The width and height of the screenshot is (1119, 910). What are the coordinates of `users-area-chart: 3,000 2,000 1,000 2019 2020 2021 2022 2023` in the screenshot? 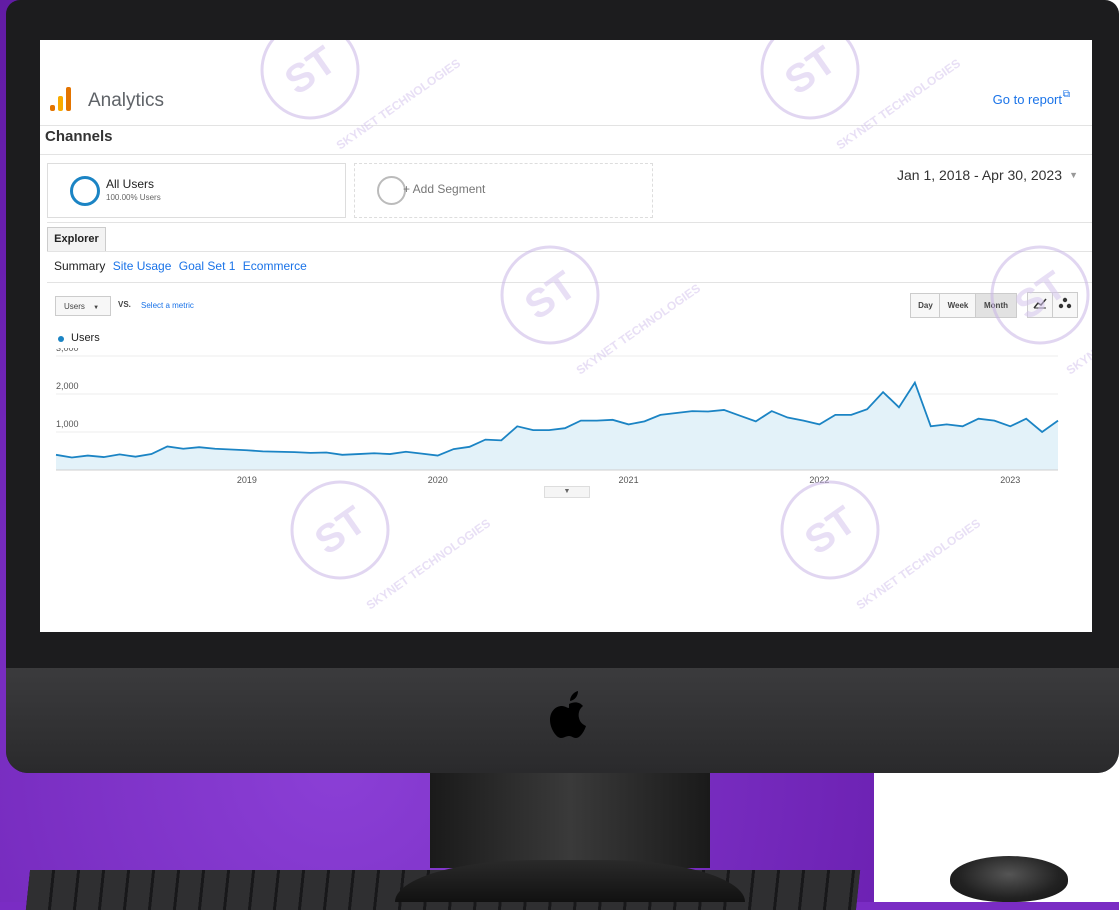 It's located at (557, 416).